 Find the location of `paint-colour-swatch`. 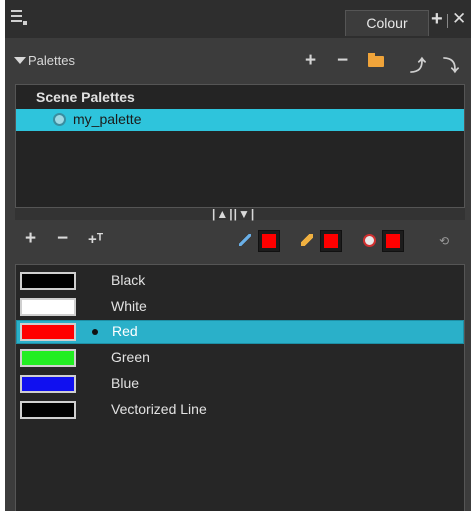

paint-colour-swatch is located at coordinates (393, 241).